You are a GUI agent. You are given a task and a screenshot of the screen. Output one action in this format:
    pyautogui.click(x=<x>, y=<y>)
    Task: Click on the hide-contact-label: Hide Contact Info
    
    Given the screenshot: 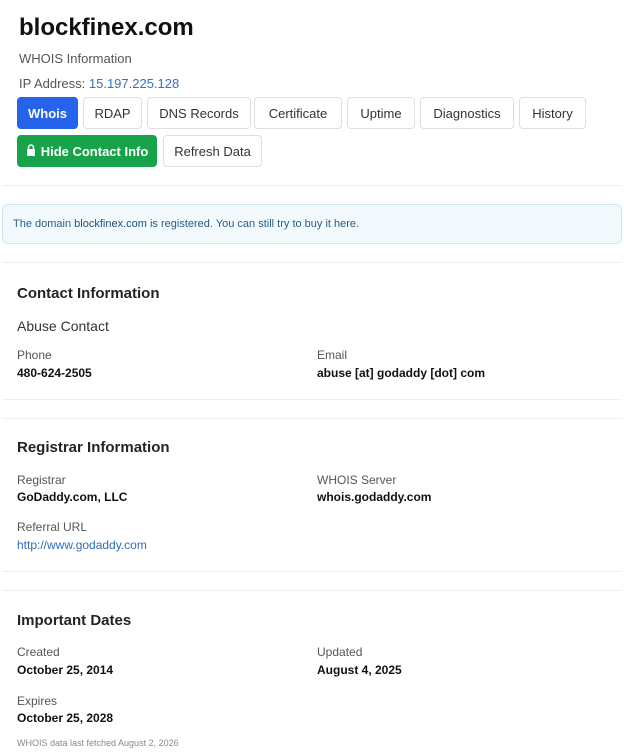 What is the action you would take?
    pyautogui.click(x=94, y=151)
    